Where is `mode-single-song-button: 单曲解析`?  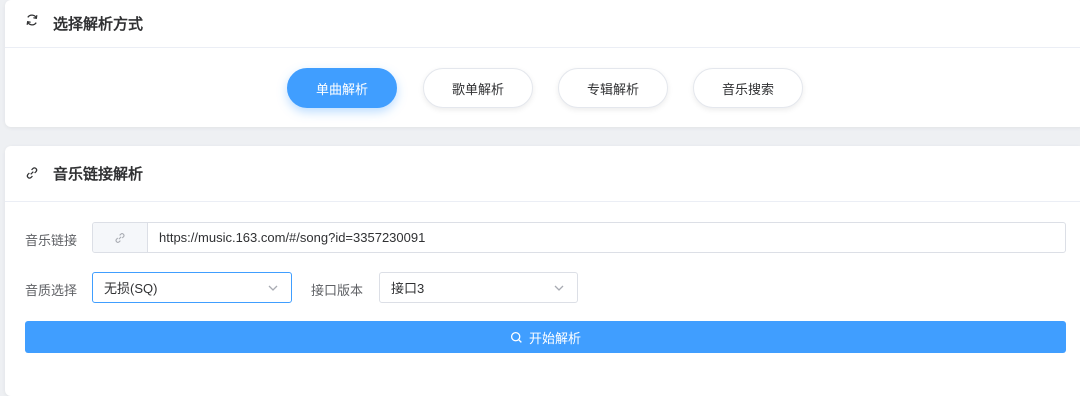
mode-single-song-button: 单曲解析 is located at coordinates (342, 88).